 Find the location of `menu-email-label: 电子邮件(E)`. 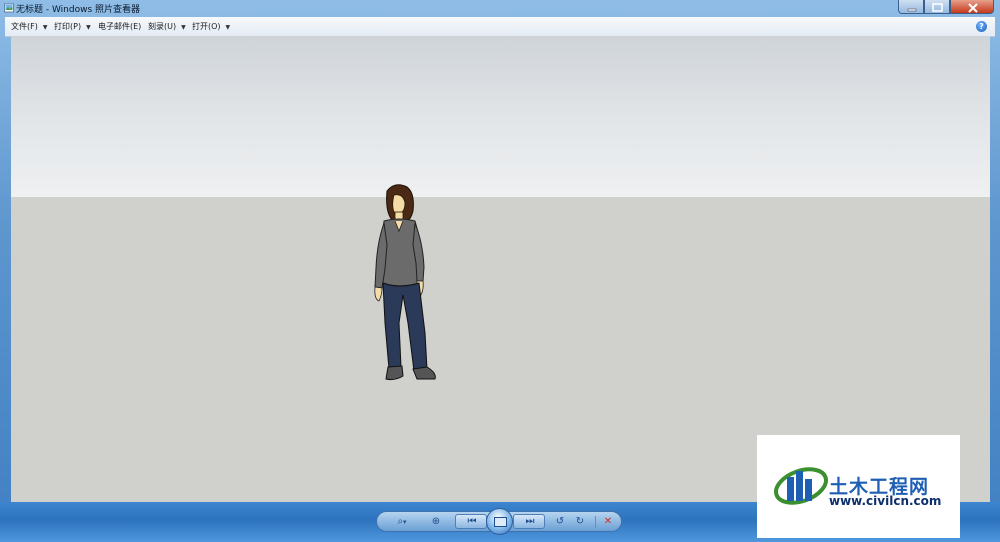

menu-email-label: 电子邮件(E) is located at coordinates (120, 26).